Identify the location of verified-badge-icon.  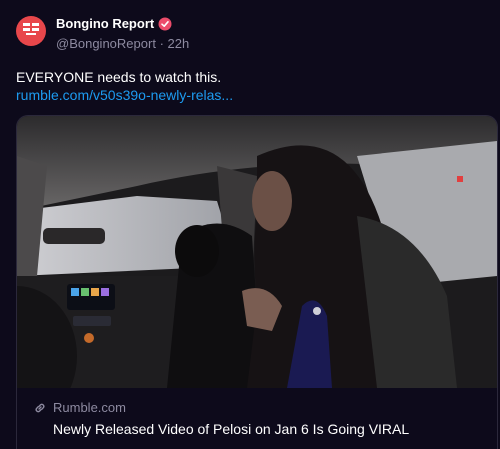
(165, 24).